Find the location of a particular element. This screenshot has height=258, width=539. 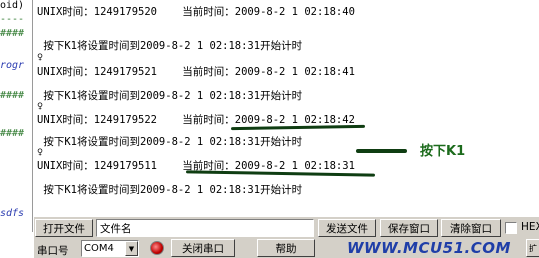

port-label: 串口号 is located at coordinates (53, 251).